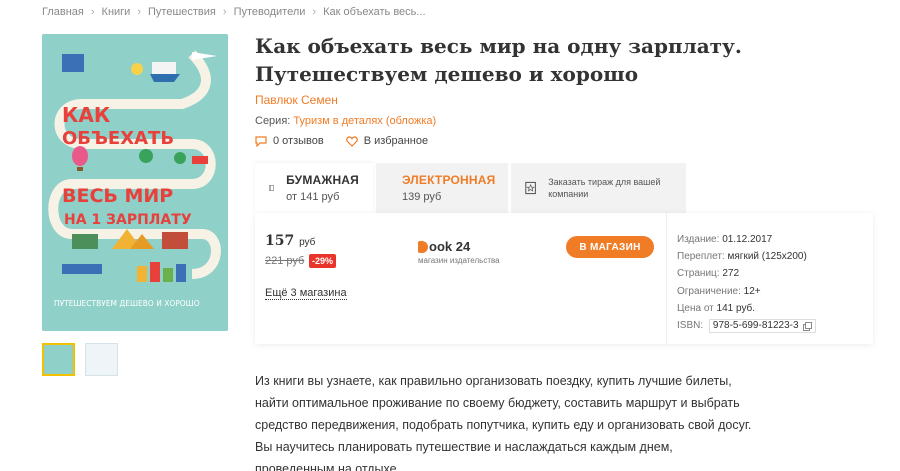  Describe the element at coordinates (307, 242) in the screenshot. I see `price-unit: руб` at that location.